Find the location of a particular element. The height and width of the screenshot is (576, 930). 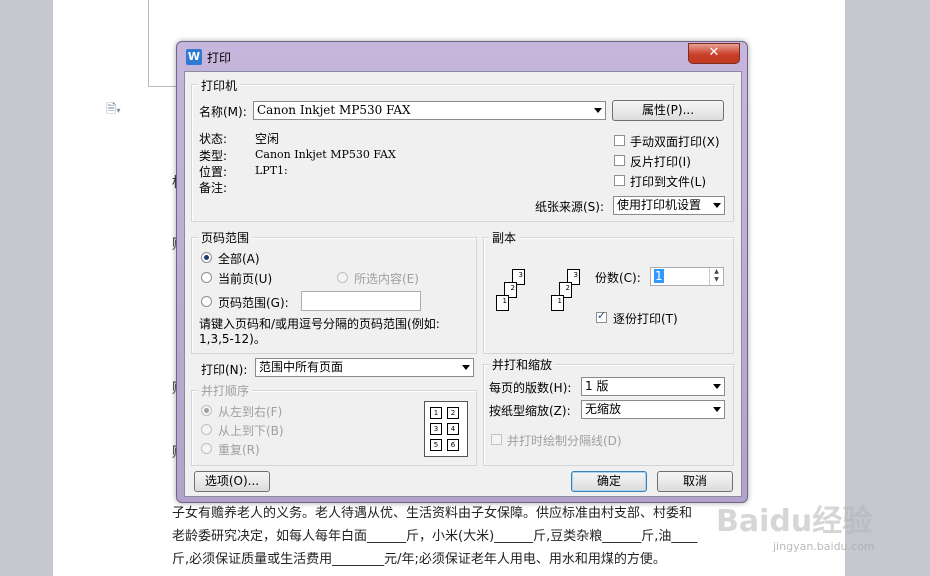

comment-label: 备注: is located at coordinates (213, 188).